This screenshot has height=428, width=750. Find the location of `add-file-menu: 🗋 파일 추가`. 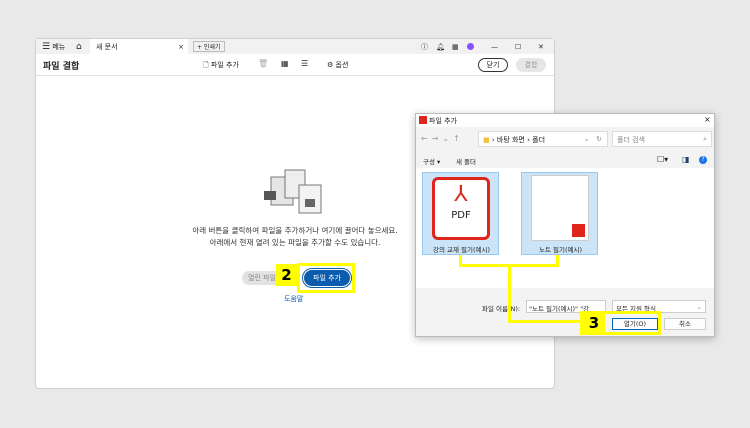

add-file-menu: 🗋 파일 추가 is located at coordinates (221, 66).